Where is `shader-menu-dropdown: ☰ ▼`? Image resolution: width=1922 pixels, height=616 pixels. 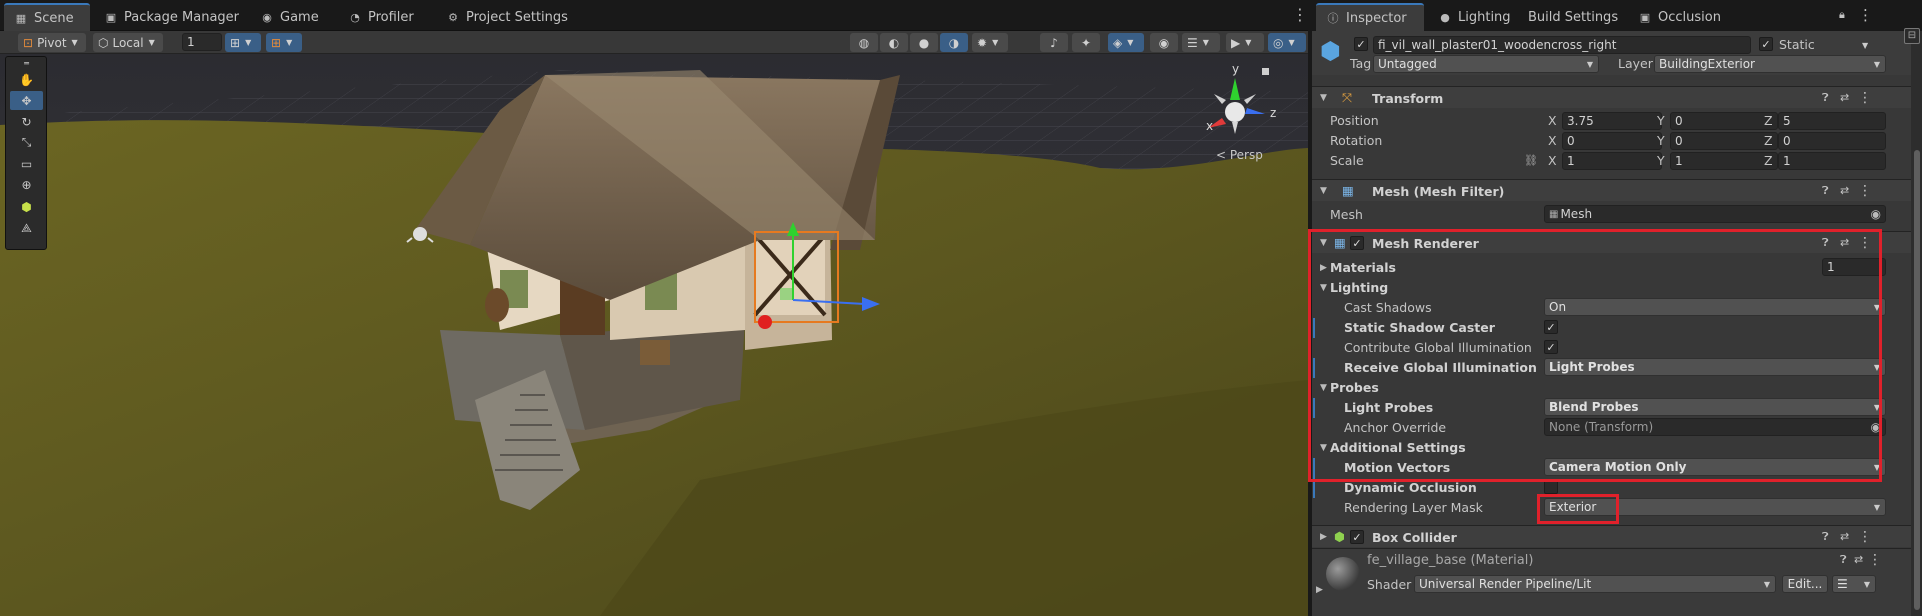 shader-menu-dropdown: ☰ ▼ is located at coordinates (1854, 584).